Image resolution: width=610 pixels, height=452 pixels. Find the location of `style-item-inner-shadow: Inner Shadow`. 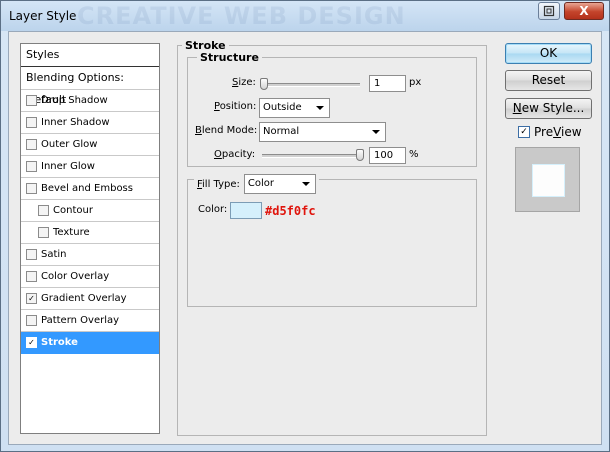

style-item-inner-shadow: Inner Shadow is located at coordinates (90, 123).